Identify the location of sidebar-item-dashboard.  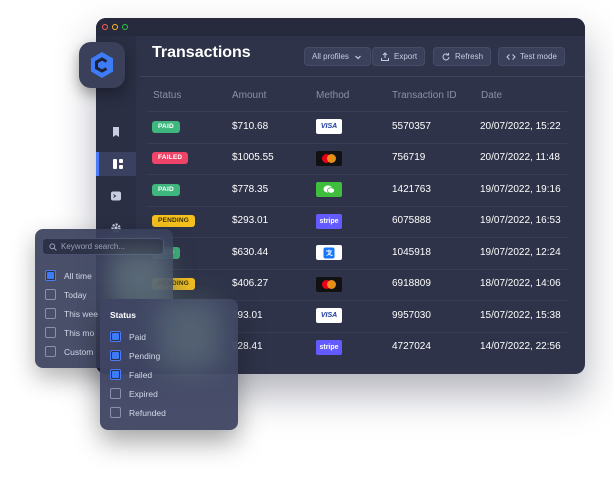
(116, 164).